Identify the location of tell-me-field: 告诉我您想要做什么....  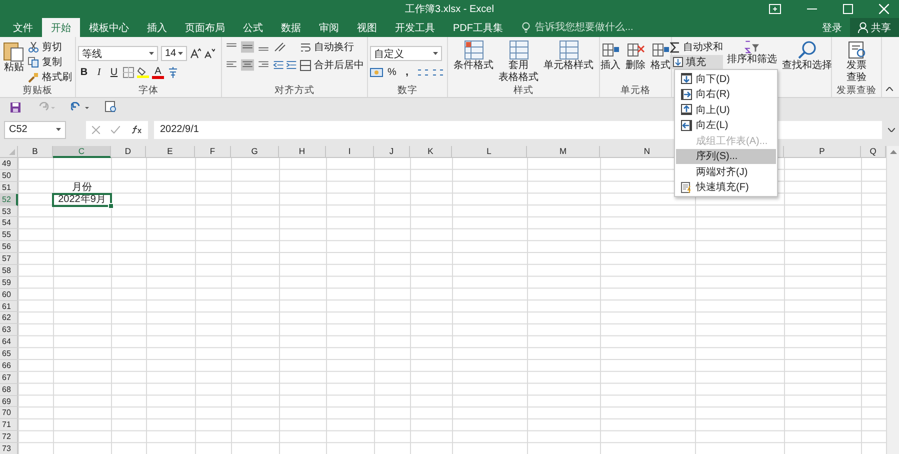
(594, 27).